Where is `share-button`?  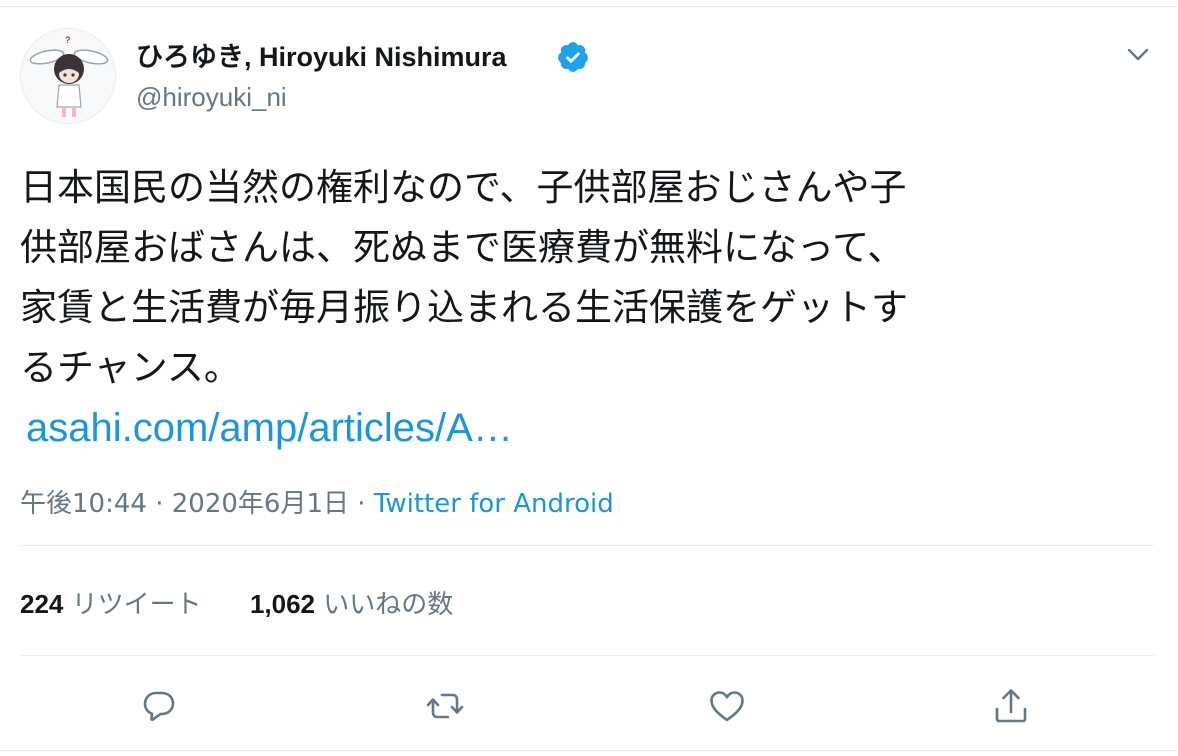
share-button is located at coordinates (1011, 706).